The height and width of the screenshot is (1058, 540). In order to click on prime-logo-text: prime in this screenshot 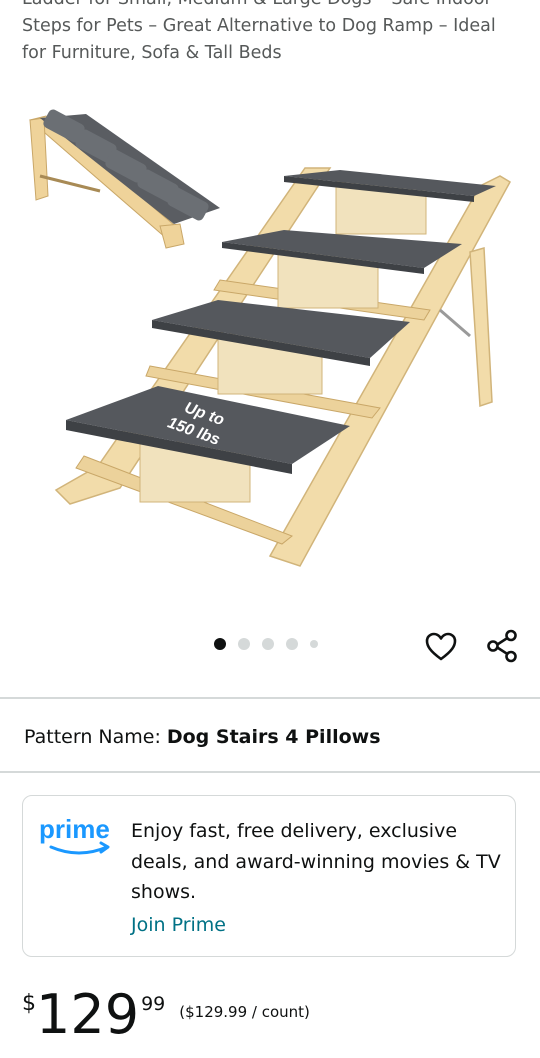, I will do `click(74, 829)`.